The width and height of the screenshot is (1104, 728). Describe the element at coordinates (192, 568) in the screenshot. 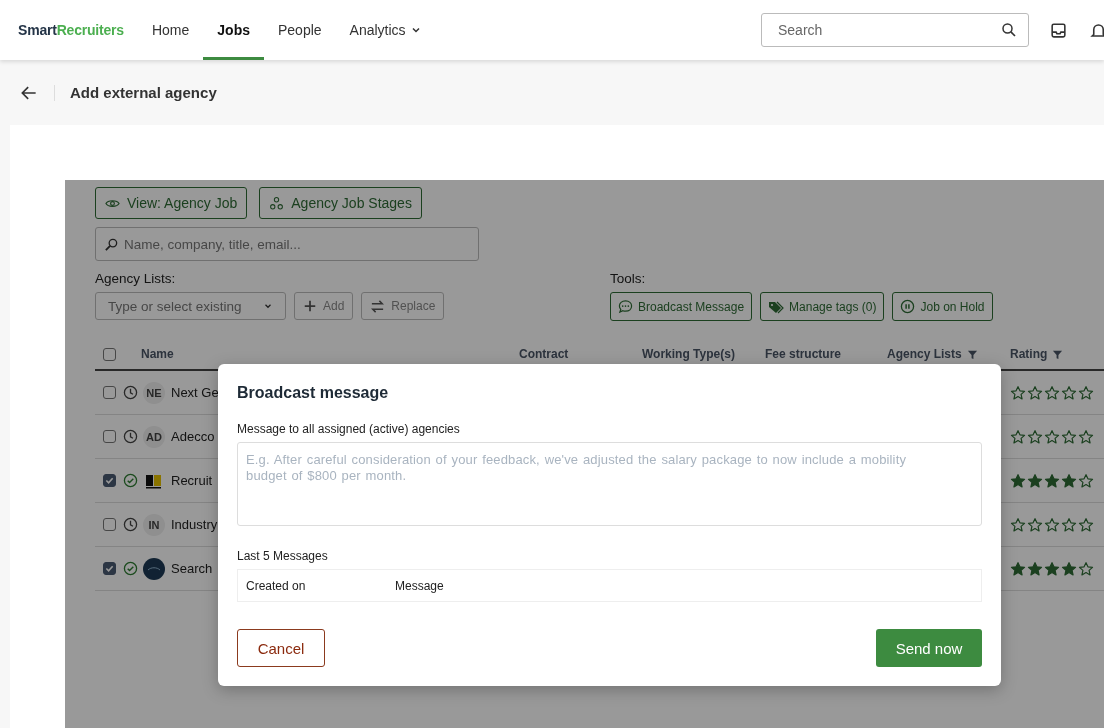

I see `agency-name: Search` at that location.